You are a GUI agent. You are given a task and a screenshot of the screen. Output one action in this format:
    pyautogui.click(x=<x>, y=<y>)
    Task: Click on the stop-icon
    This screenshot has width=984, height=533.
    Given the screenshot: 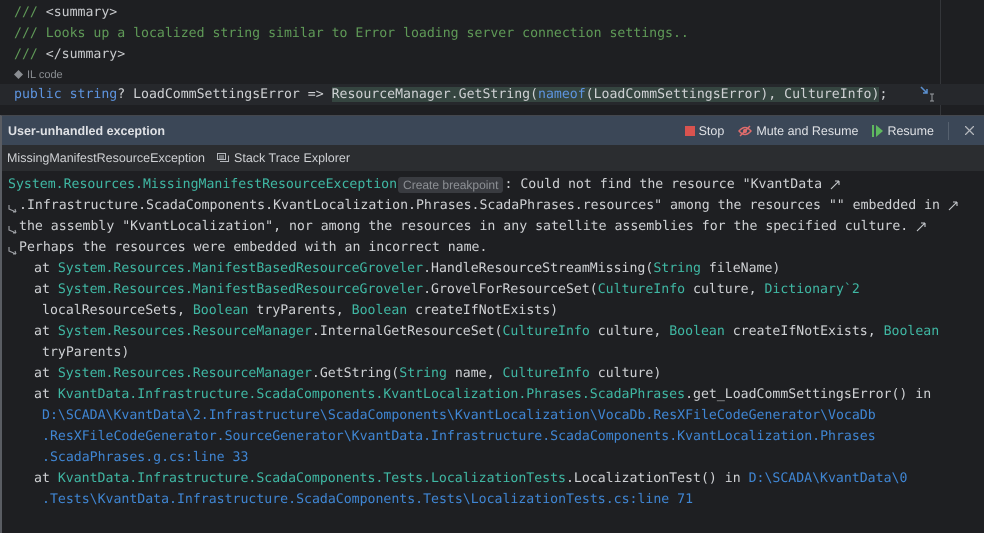 What is the action you would take?
    pyautogui.click(x=689, y=131)
    